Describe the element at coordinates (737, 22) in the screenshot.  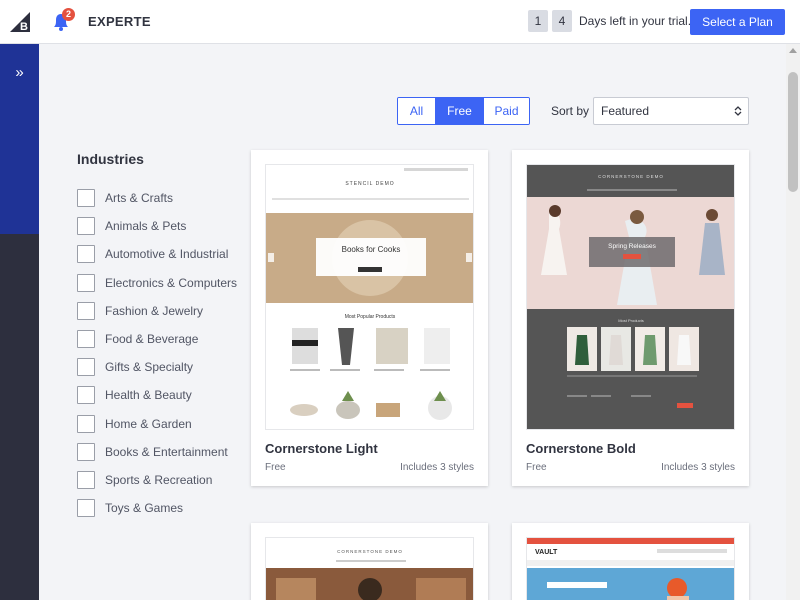
I see `select-plan-button: Select a Plan` at that location.